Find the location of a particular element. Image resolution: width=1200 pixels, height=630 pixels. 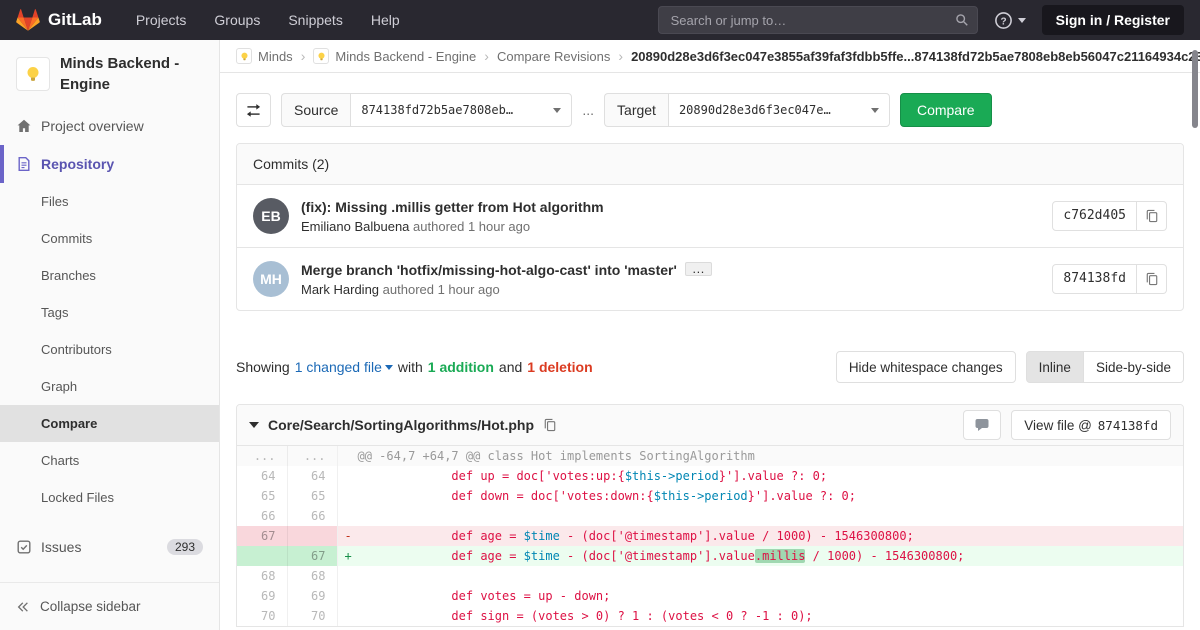

diff-line: 69 69 def votes = up - down; is located at coordinates (710, 596).